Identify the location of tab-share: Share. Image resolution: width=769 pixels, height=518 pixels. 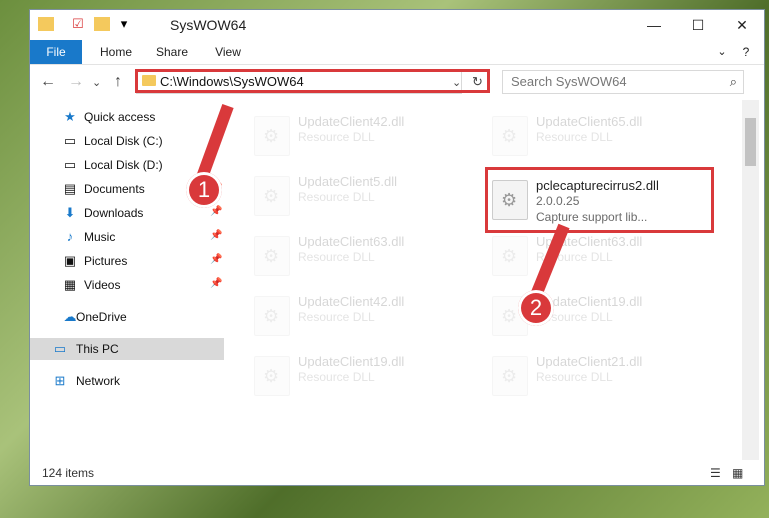
(172, 52).